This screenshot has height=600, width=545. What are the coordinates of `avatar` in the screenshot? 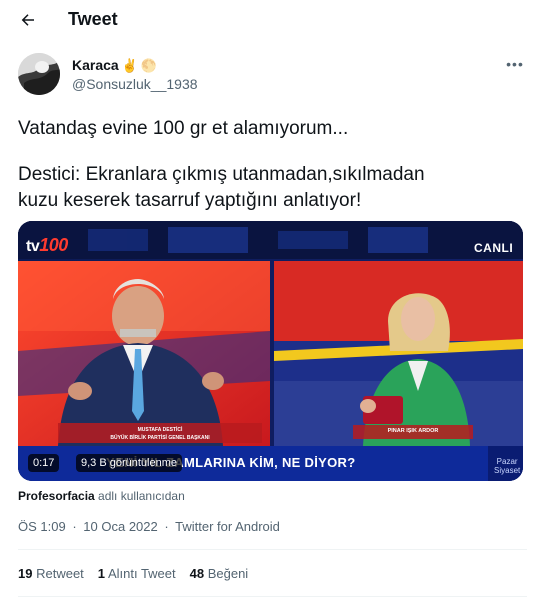 It's located at (39, 74).